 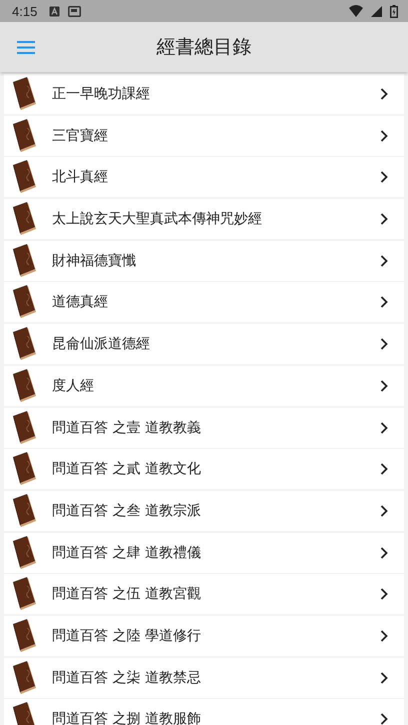 I want to click on item-title: 北斗真經, so click(x=80, y=177).